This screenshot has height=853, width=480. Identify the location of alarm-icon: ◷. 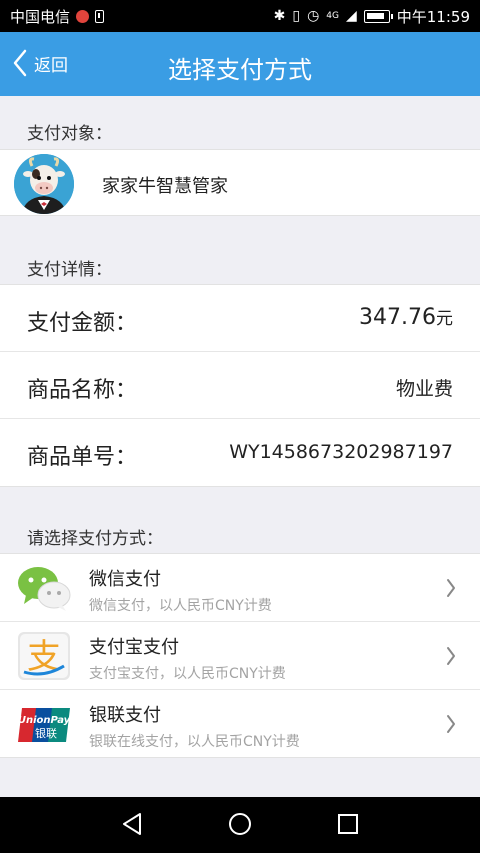
(313, 16).